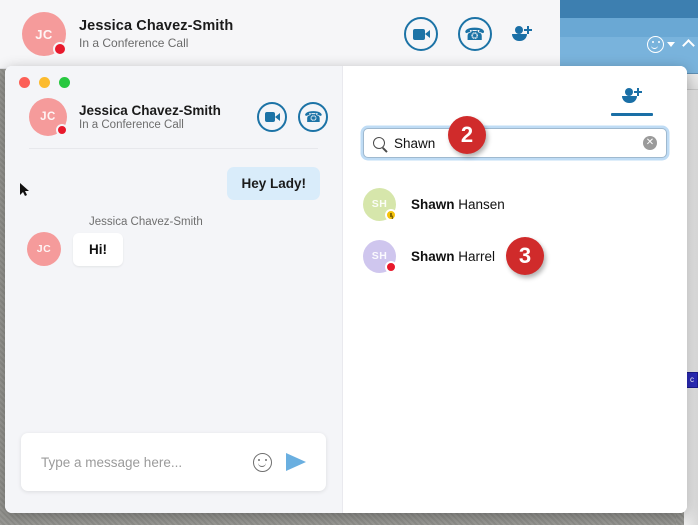  Describe the element at coordinates (515, 204) in the screenshot. I see `list-item: SH Shawn Hansen` at that location.